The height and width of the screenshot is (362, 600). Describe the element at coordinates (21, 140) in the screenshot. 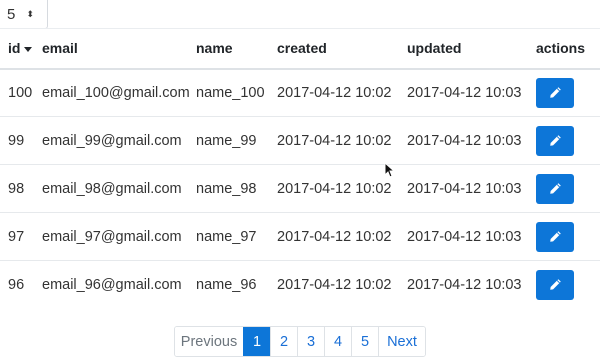

I see `cell-id: 99` at that location.